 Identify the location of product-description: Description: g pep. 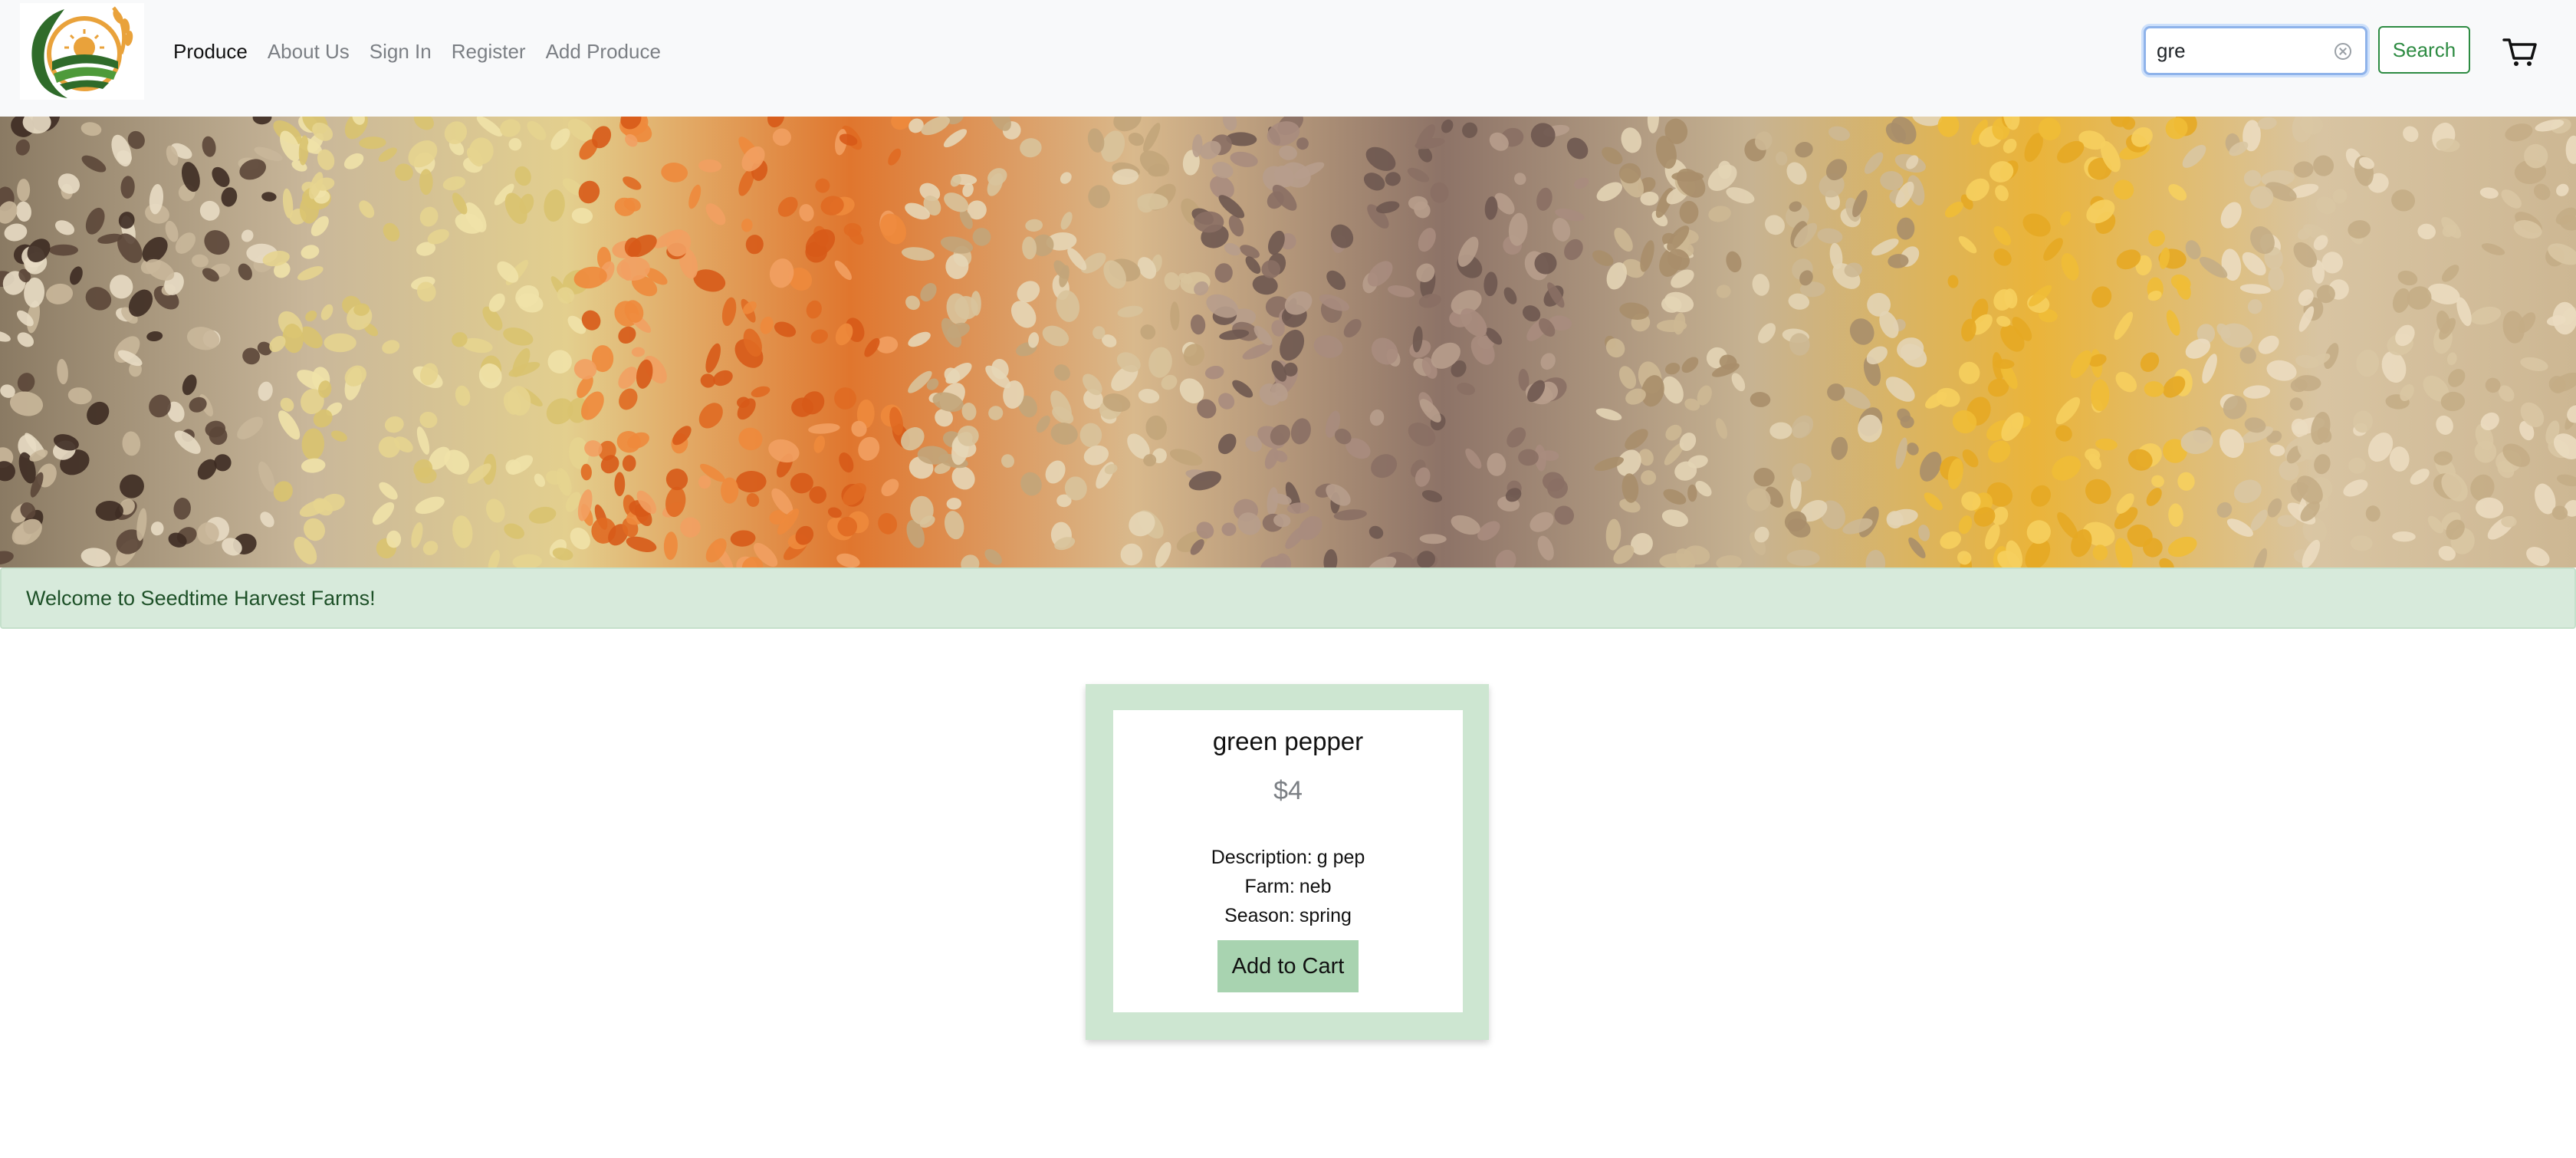
(1288, 858).